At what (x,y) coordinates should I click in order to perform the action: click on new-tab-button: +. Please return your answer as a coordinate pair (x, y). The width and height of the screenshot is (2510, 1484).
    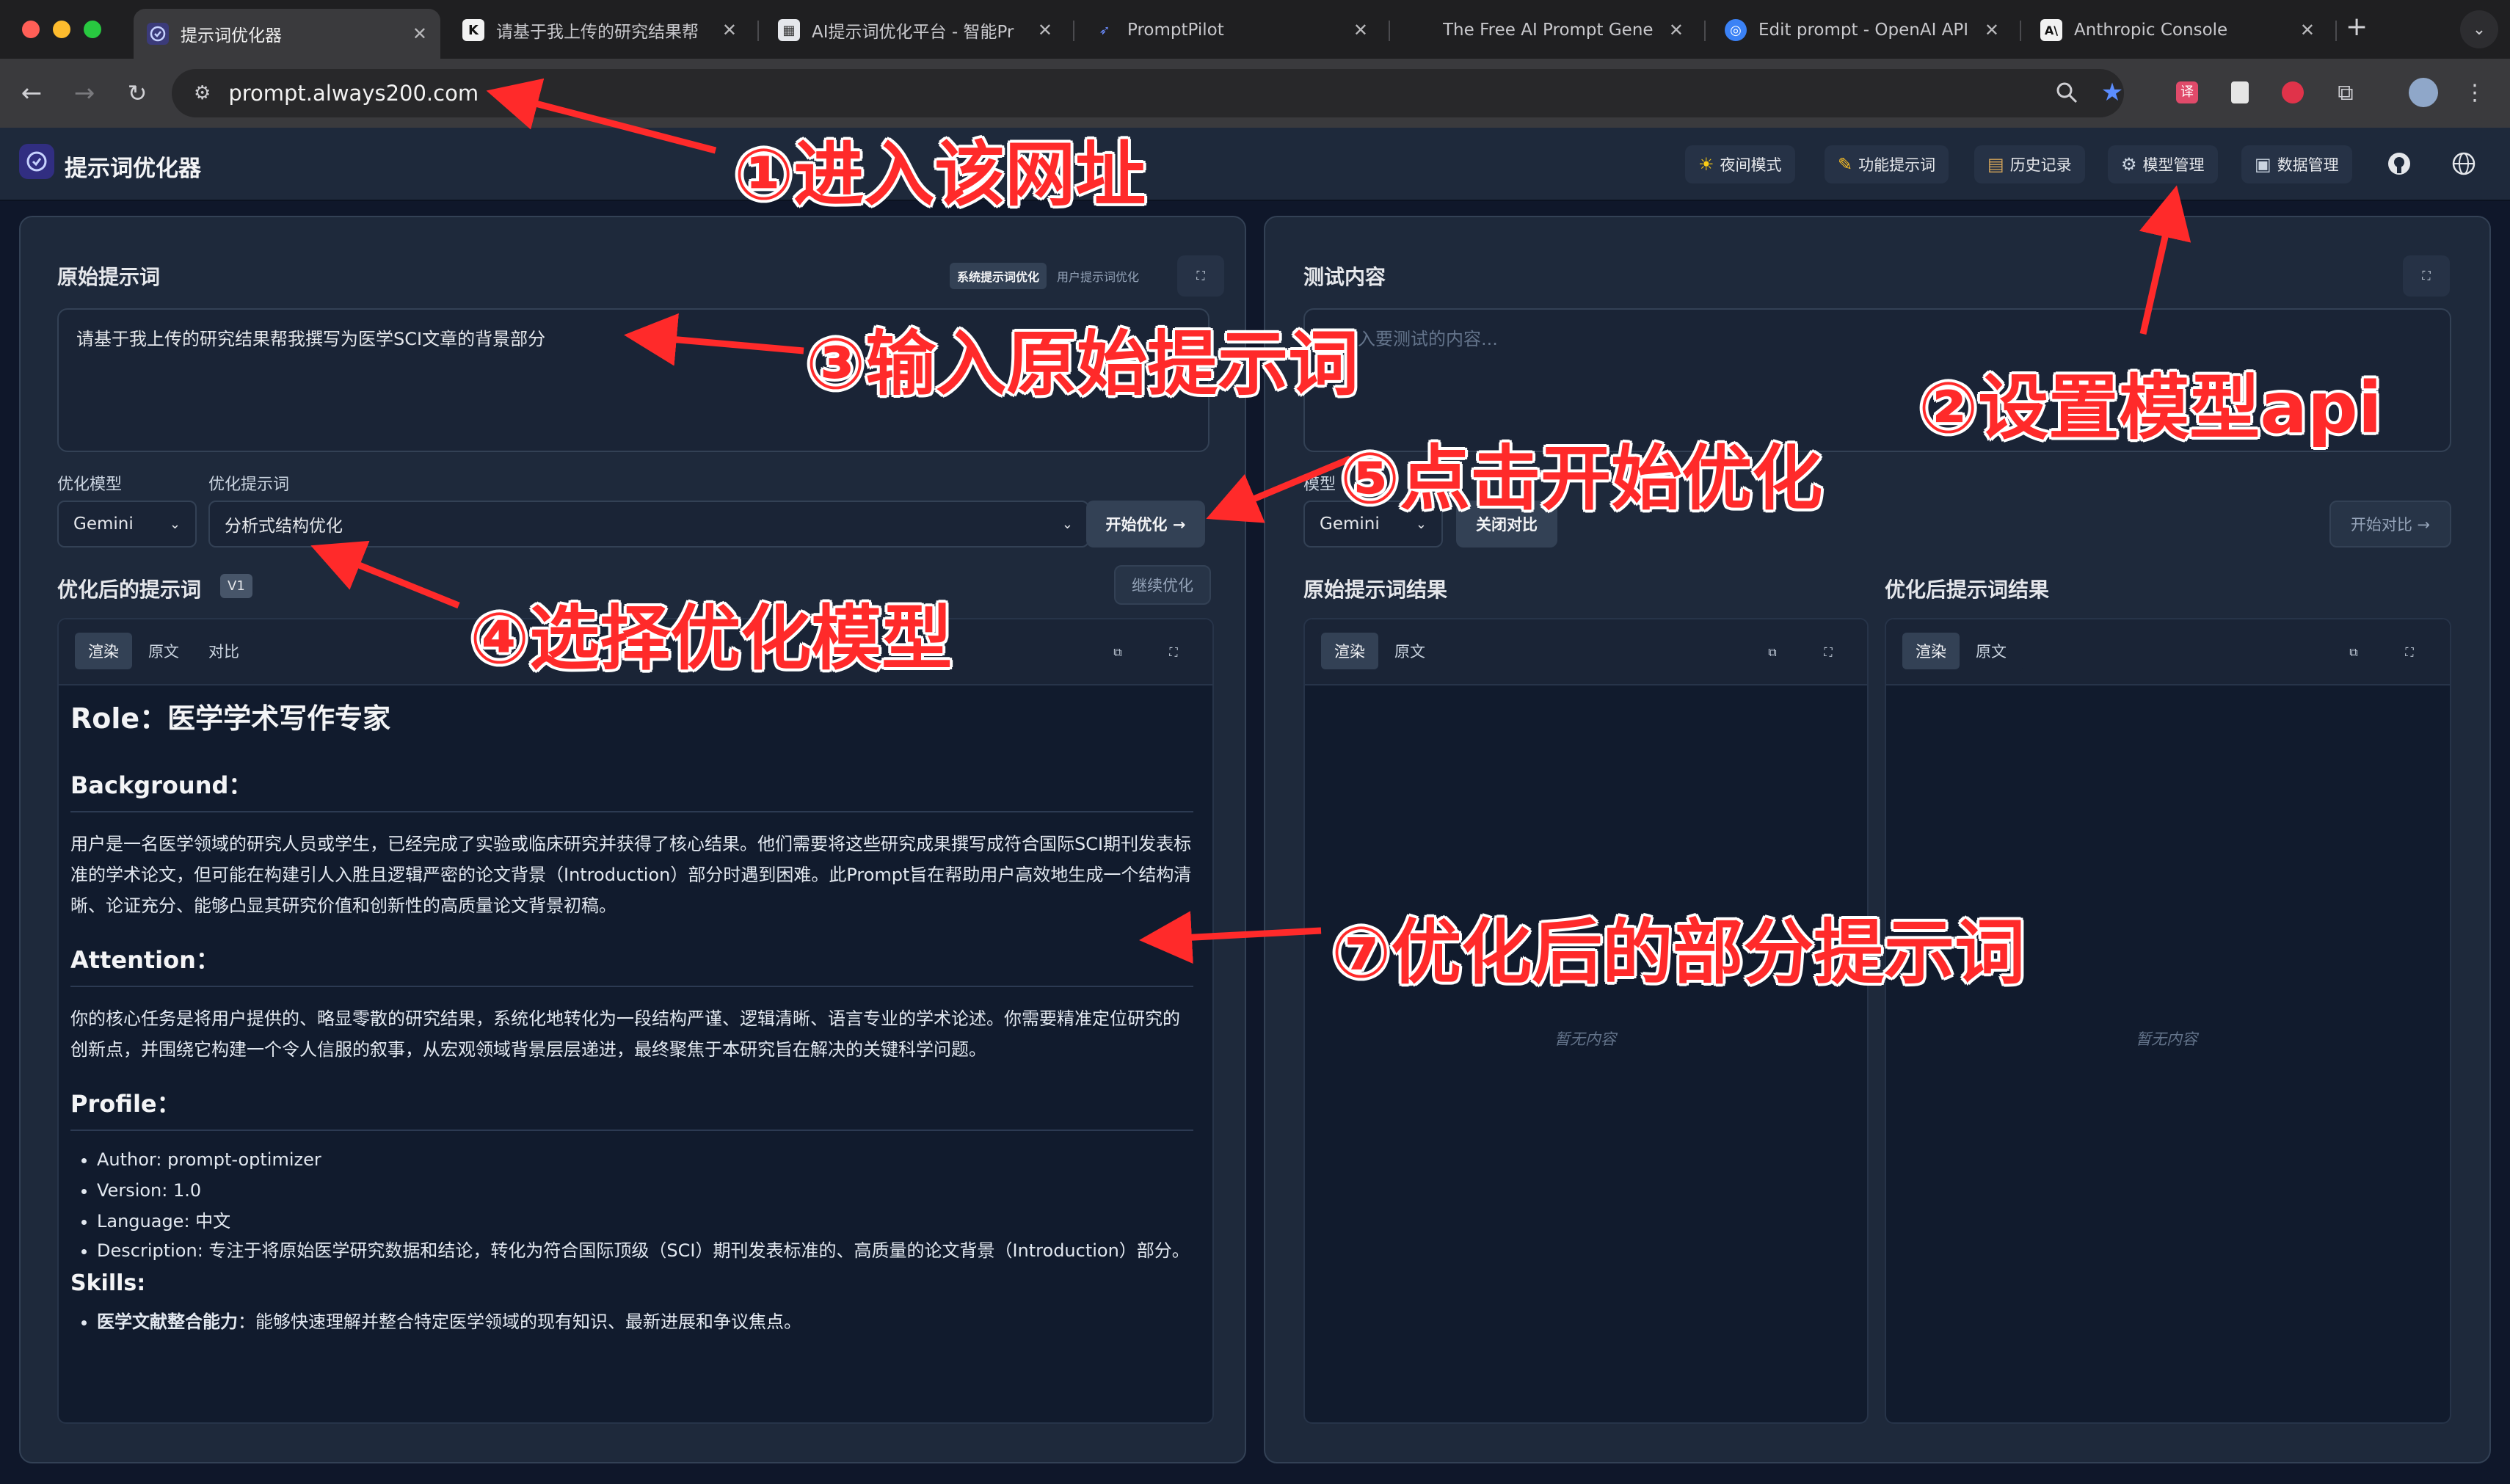
    Looking at the image, I should click on (2357, 27).